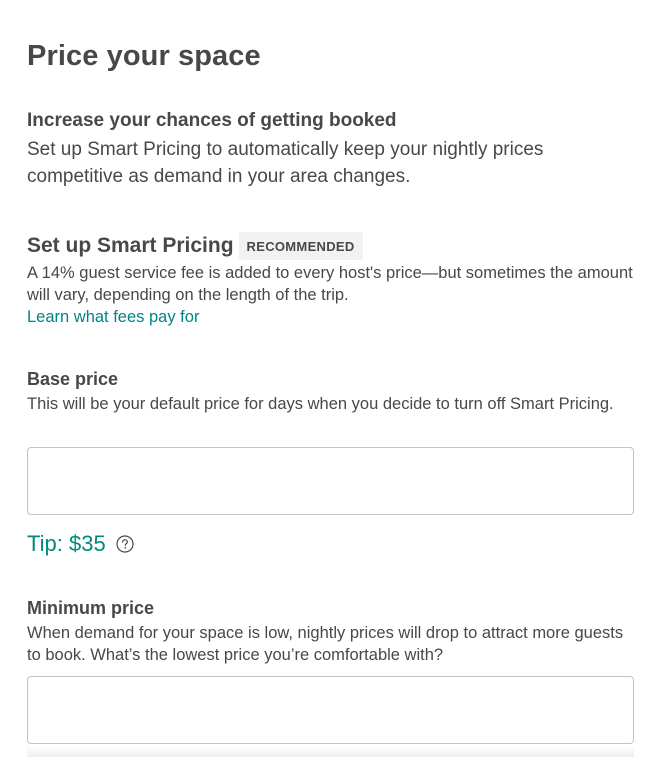 This screenshot has height=757, width=665. Describe the element at coordinates (330, 710) in the screenshot. I see `minimum-price-input` at that location.